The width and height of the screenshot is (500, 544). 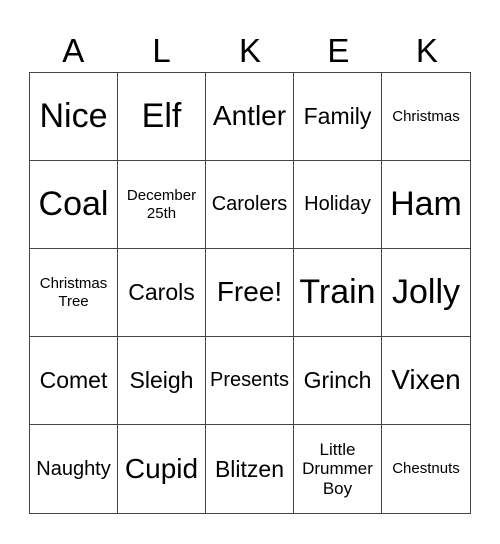 I want to click on bingo-cell: Carolers, so click(x=250, y=205).